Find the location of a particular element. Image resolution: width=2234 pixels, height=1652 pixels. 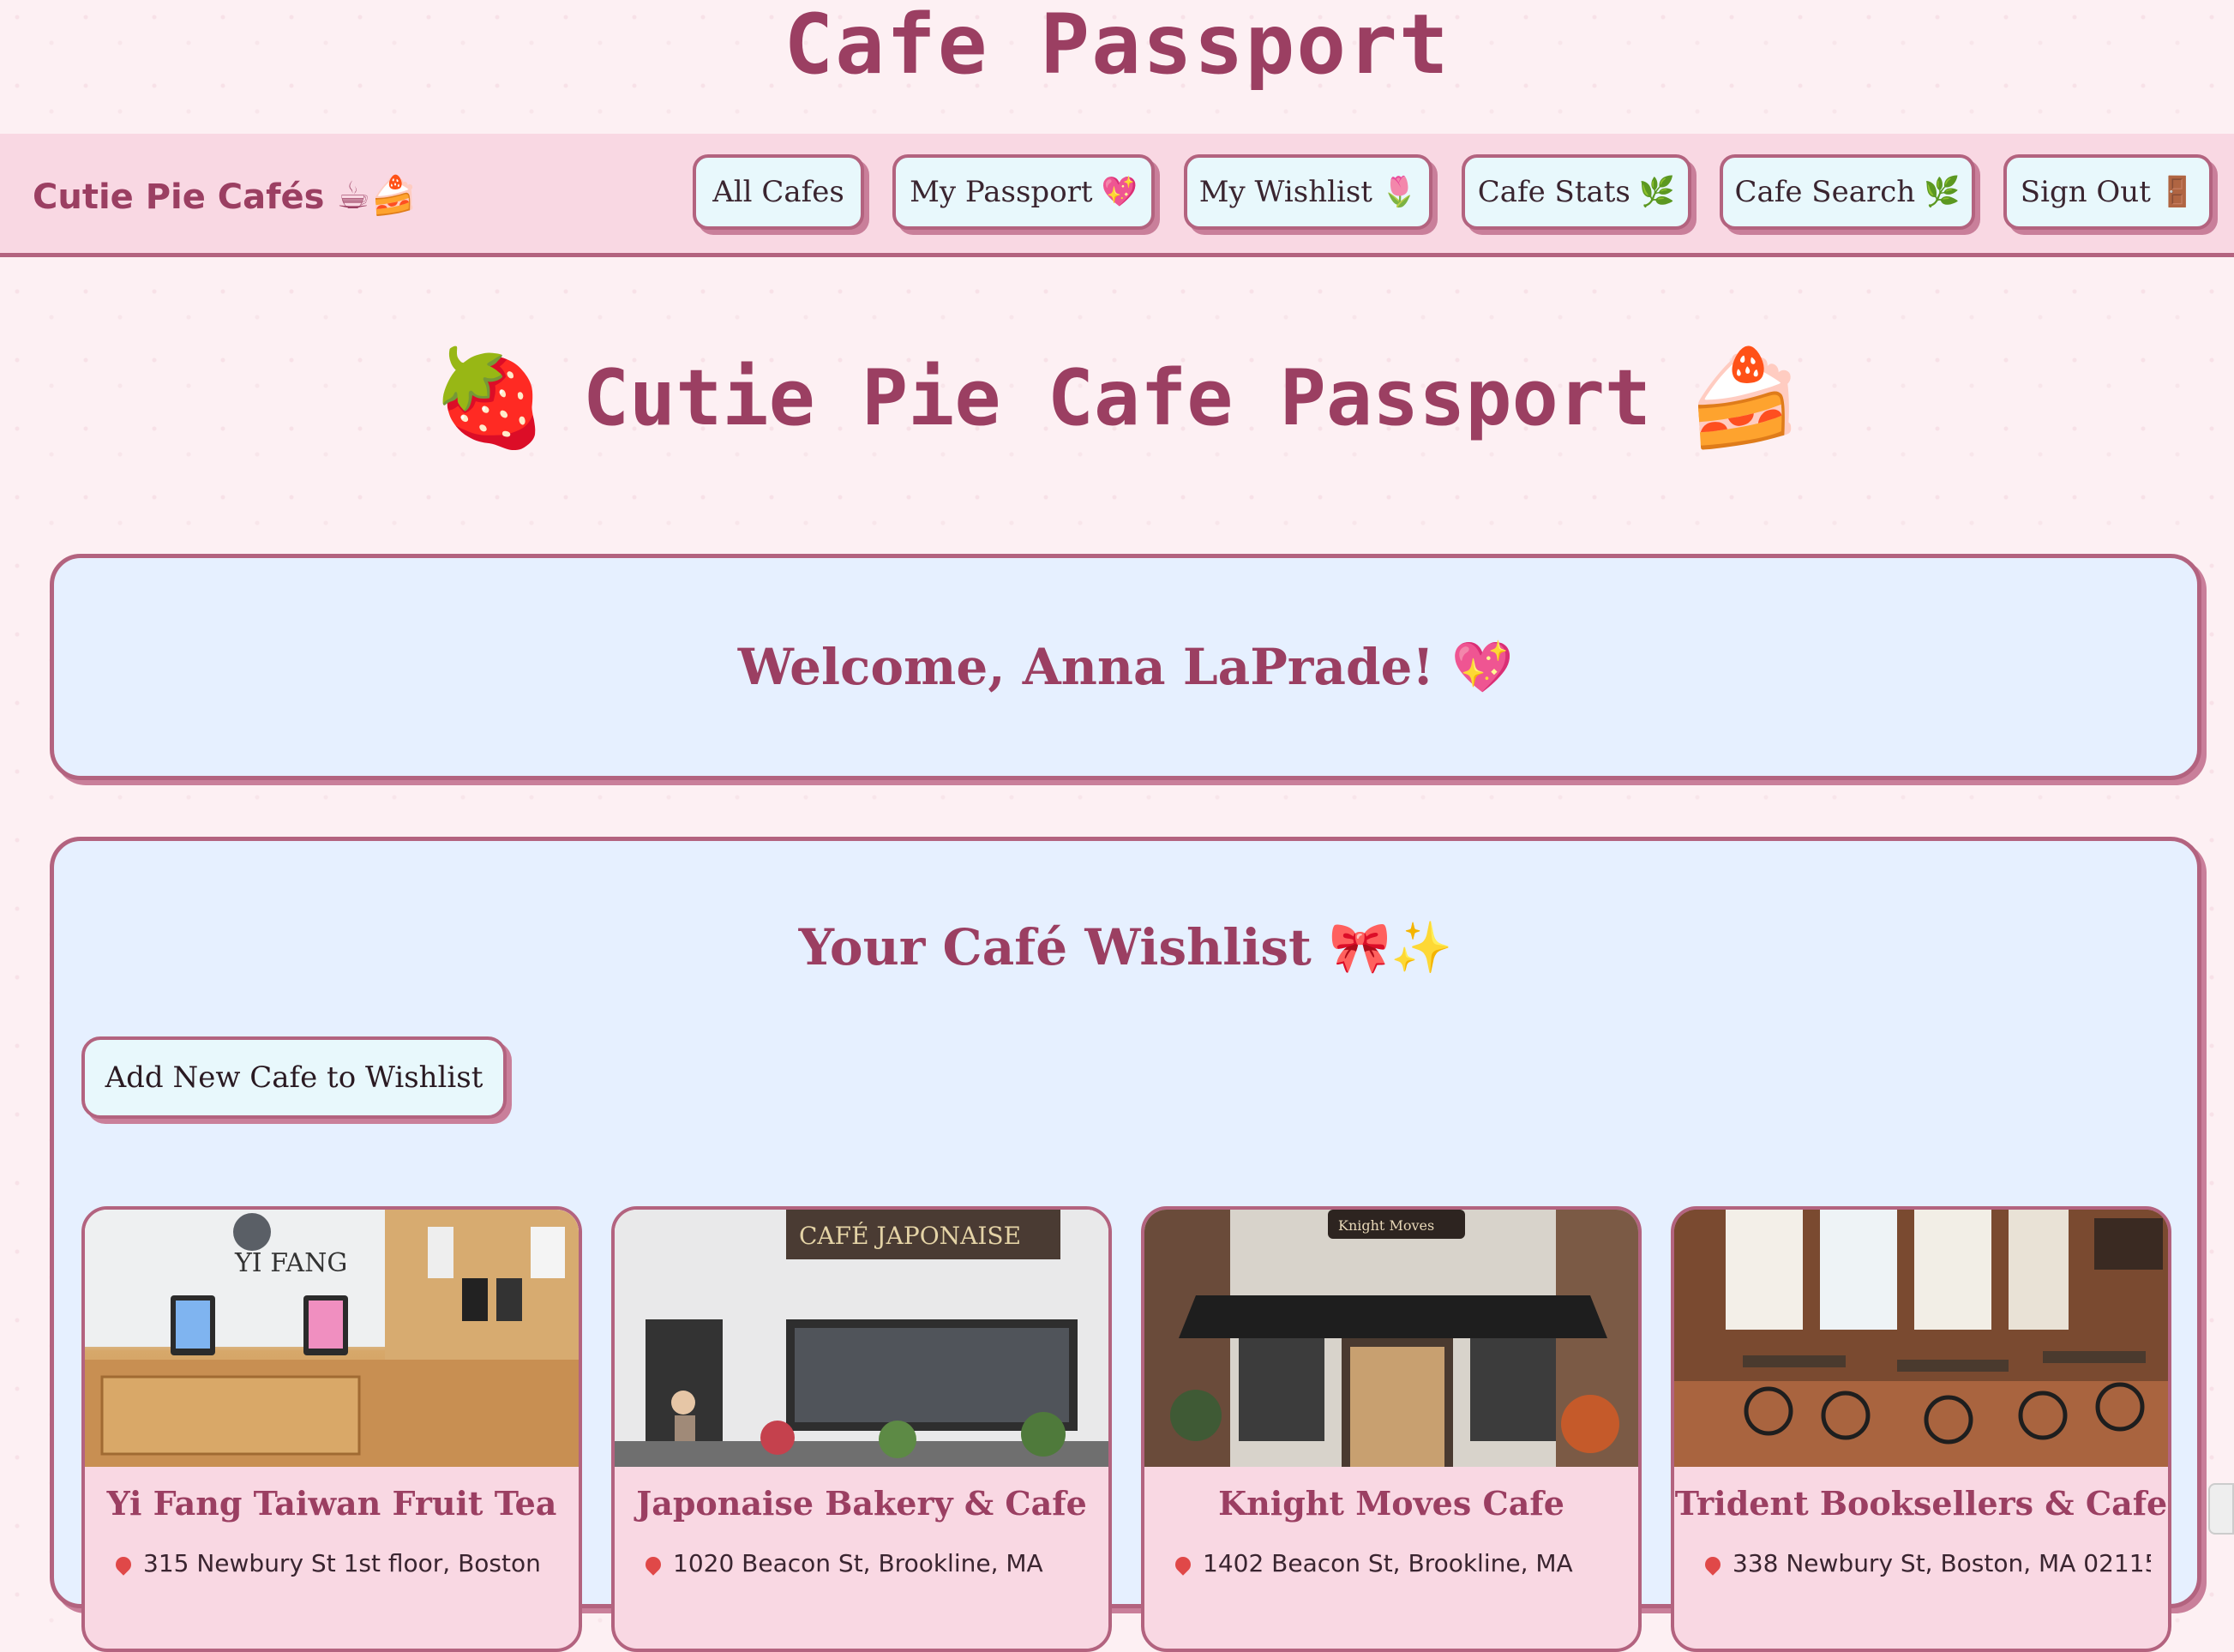

nav-my-passport-button: My Passport 💖 is located at coordinates (1023, 192).